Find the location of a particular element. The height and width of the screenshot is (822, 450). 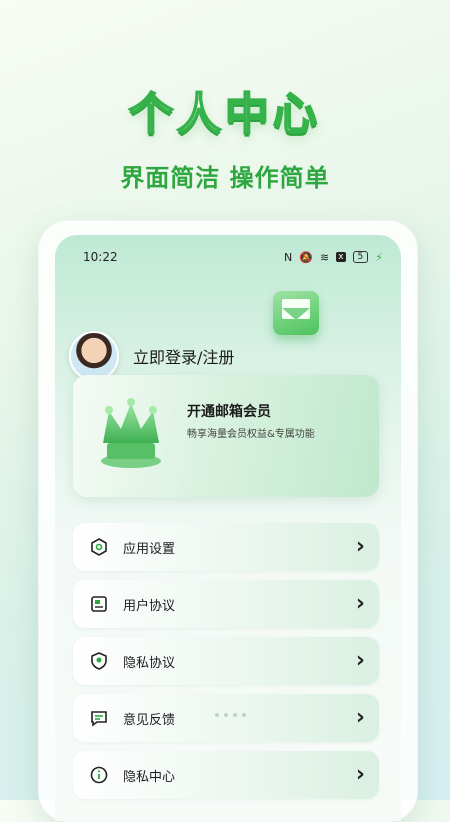

charging-icon: ⚡ is located at coordinates (379, 257).